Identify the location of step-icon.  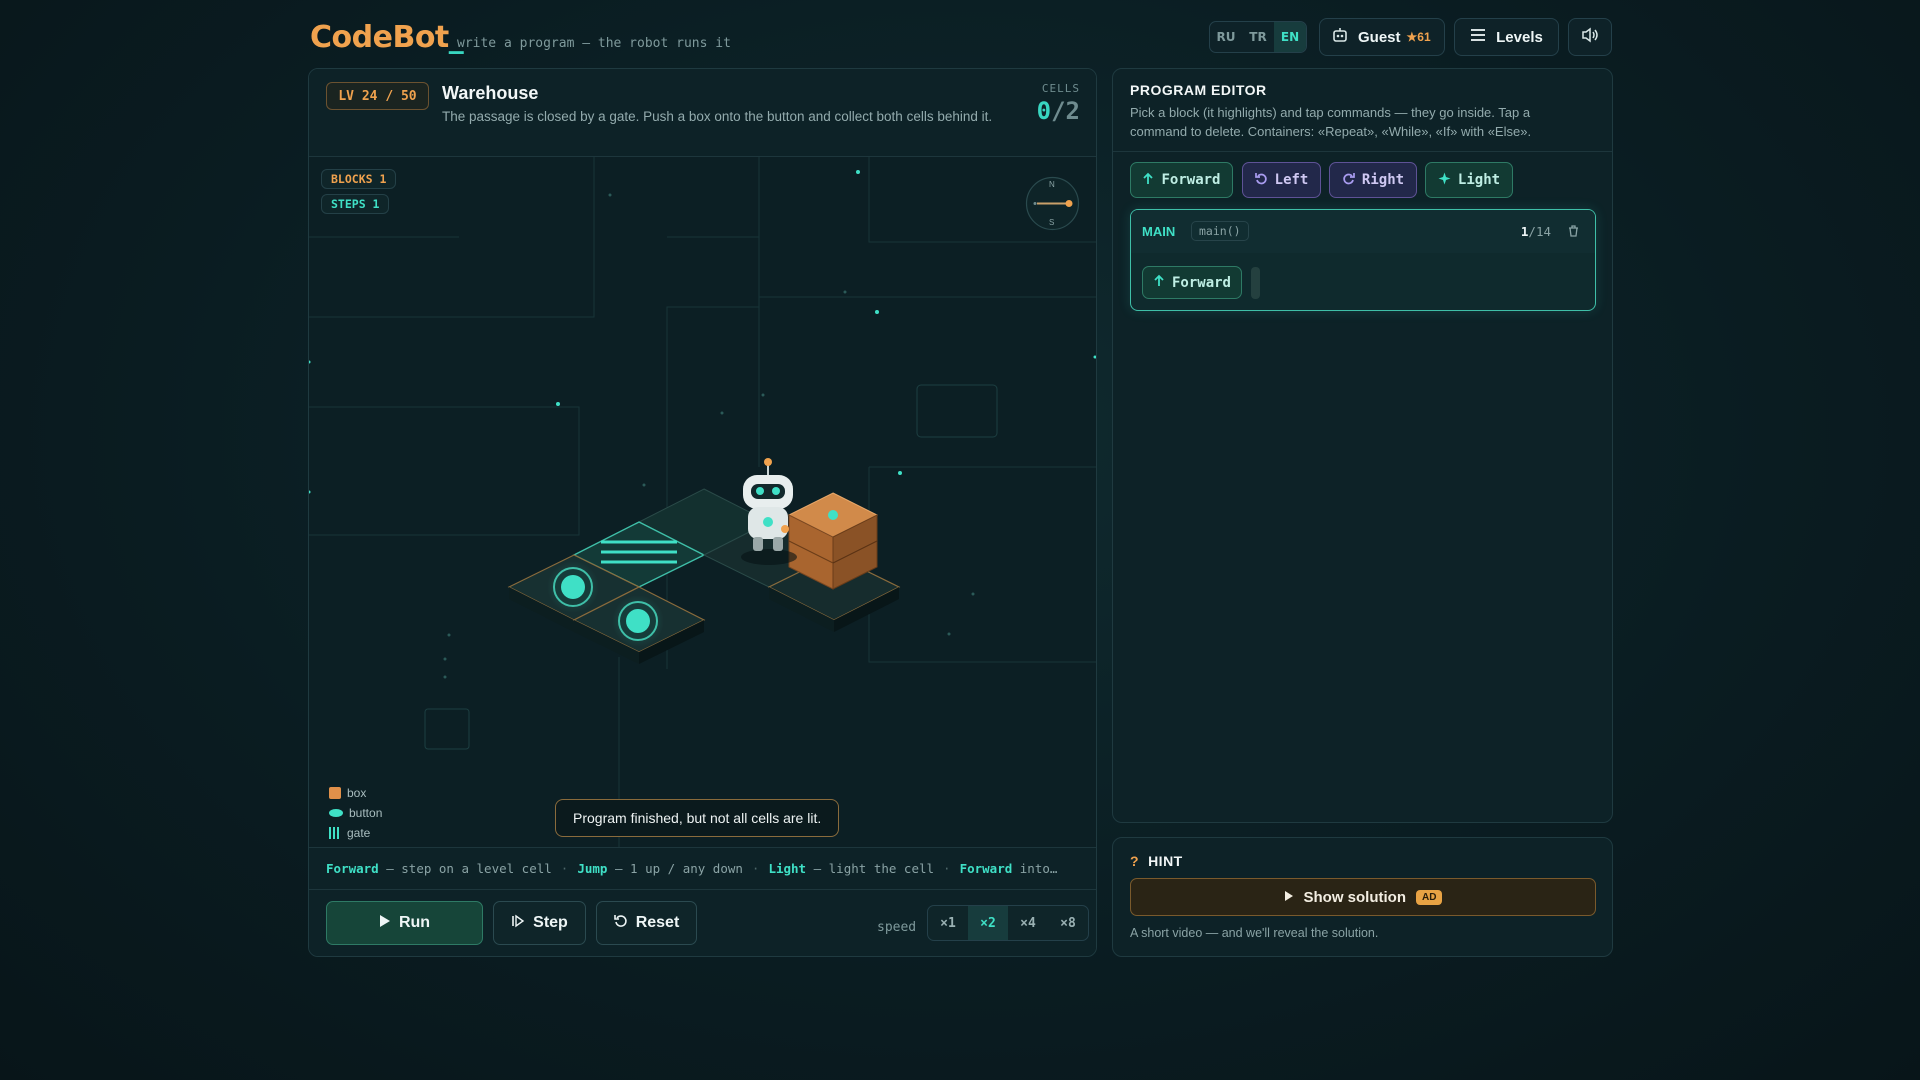
(518, 923).